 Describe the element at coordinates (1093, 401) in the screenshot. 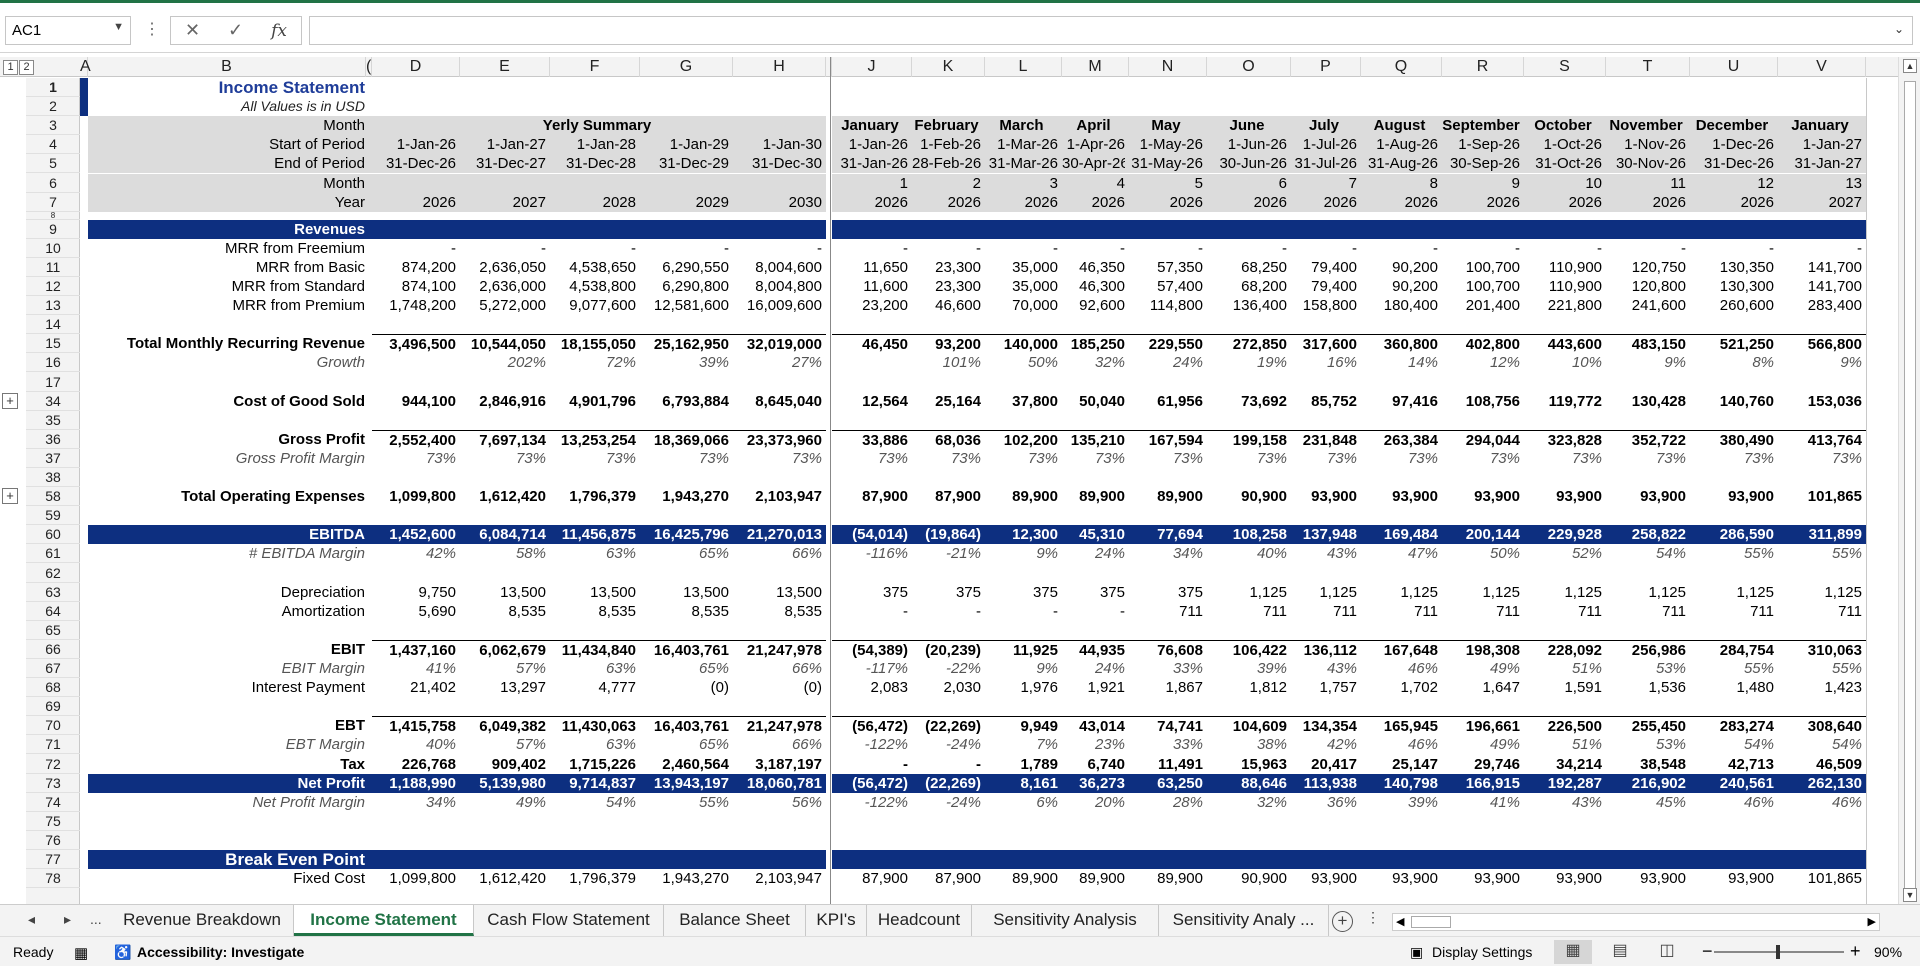

I see `cell-m34: 50,040` at that location.